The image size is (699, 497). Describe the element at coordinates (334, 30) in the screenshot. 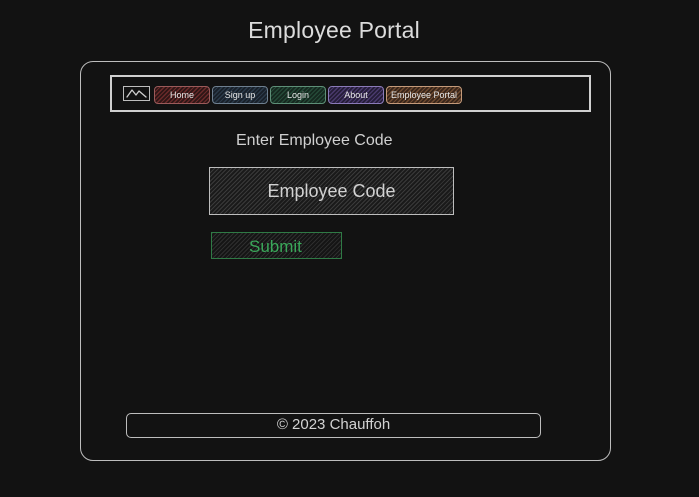

I see `page-title: Employee Portal` at that location.